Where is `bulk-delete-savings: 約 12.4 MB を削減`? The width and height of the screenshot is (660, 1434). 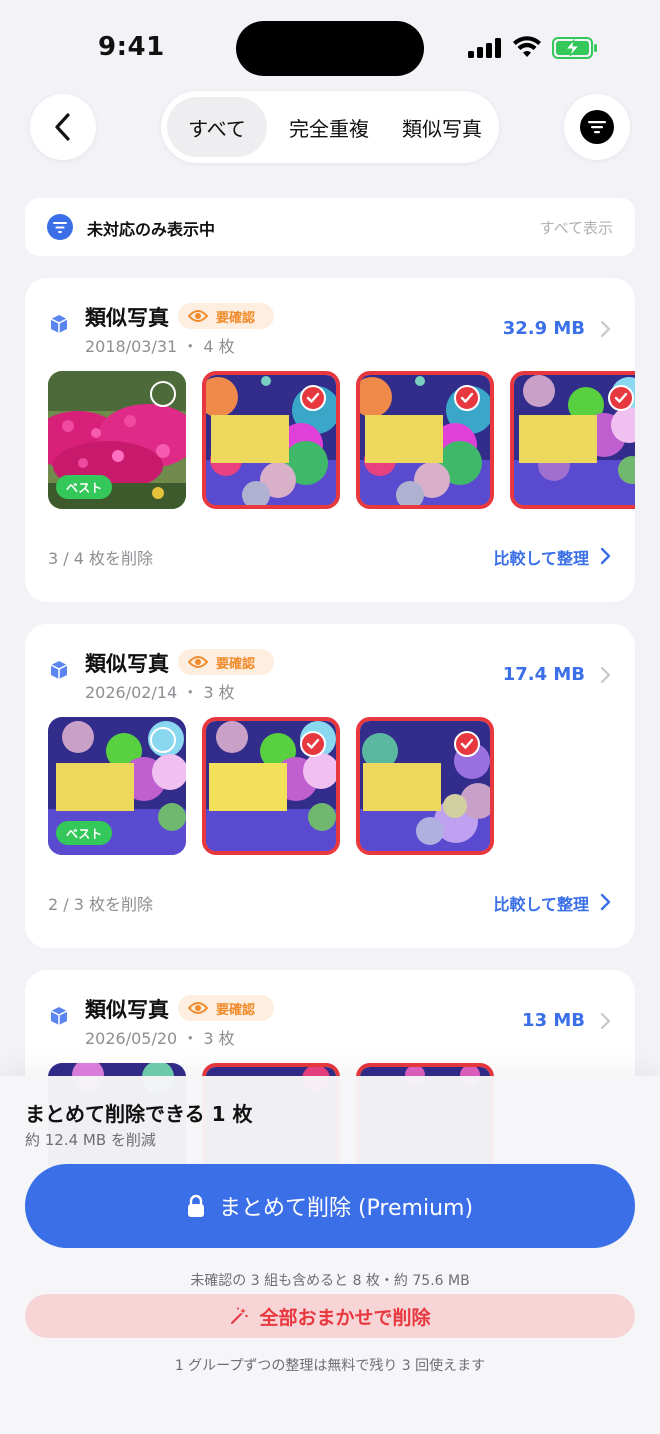 bulk-delete-savings: 約 12.4 MB を削減 is located at coordinates (90, 1140).